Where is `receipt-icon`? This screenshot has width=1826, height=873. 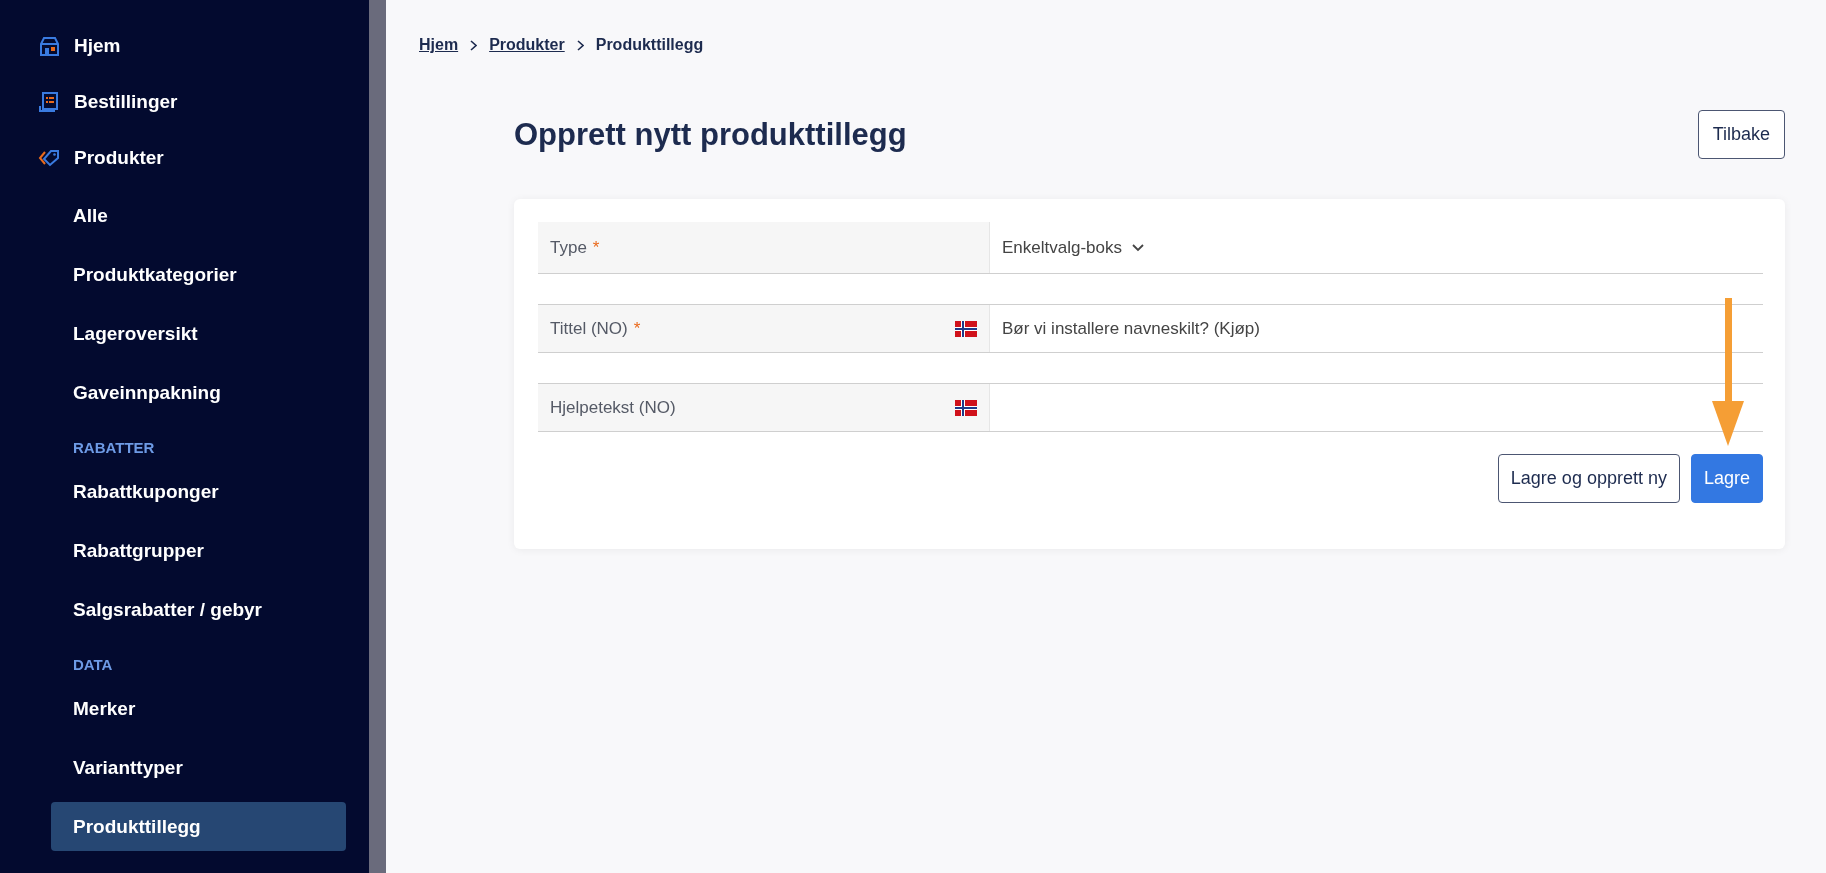 receipt-icon is located at coordinates (49, 102).